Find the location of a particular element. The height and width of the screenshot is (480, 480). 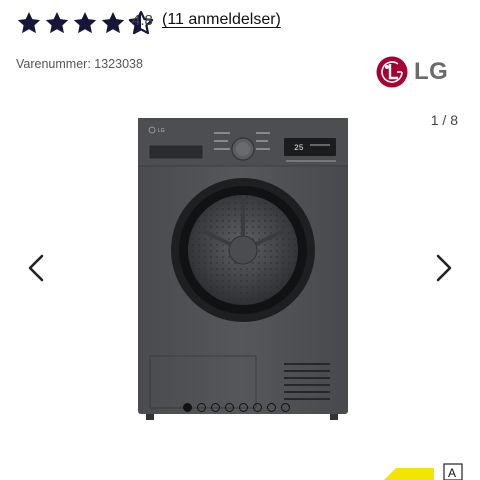

energy-class: A is located at coordinates (452, 473).